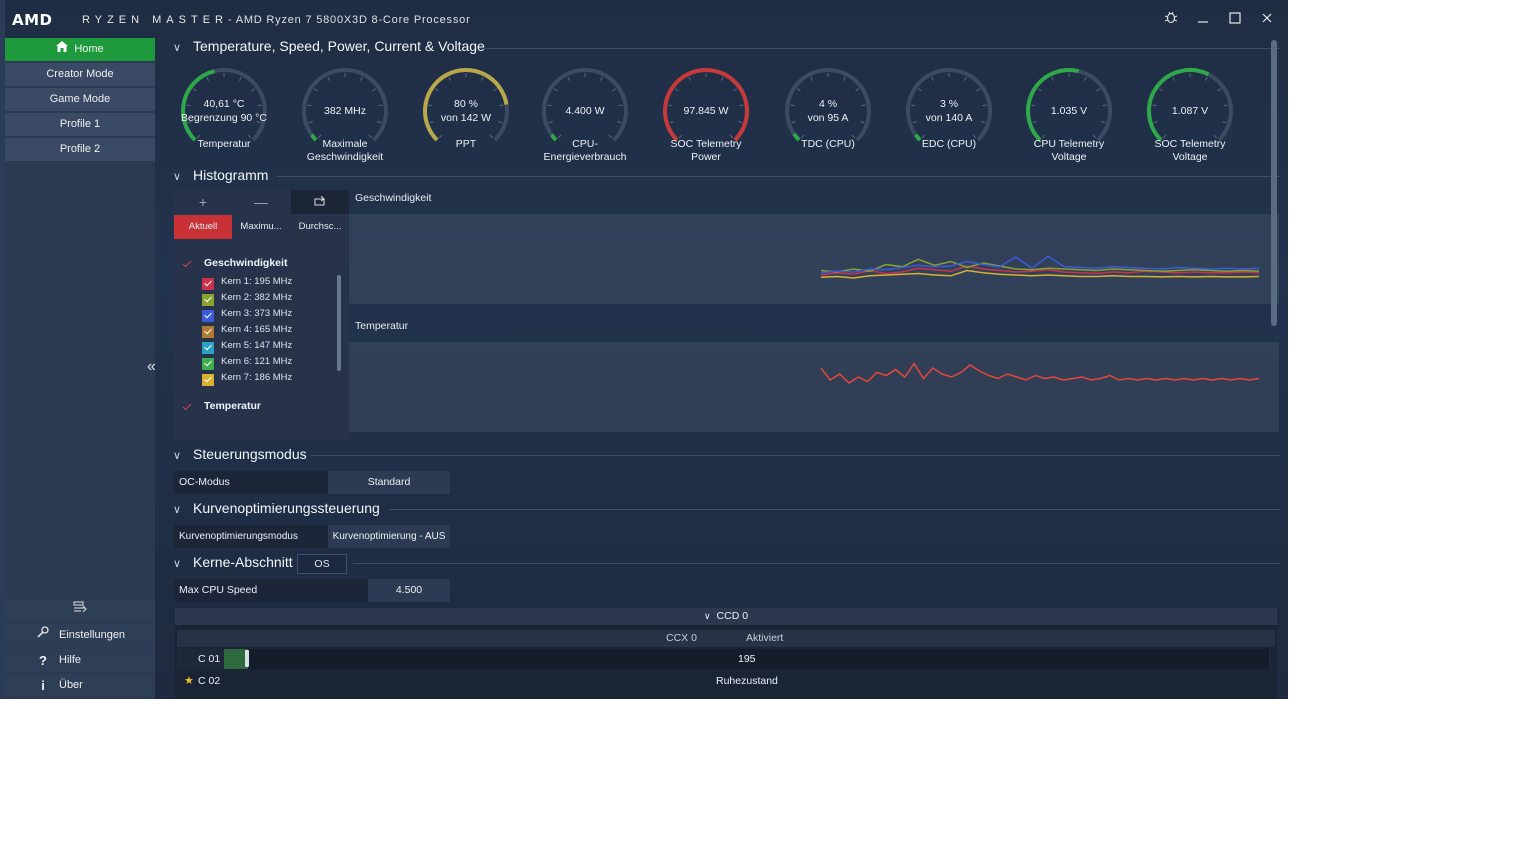 This screenshot has width=1536, height=864. Describe the element at coordinates (70, 660) in the screenshot. I see `sidebar-item-label: Hilfe` at that location.